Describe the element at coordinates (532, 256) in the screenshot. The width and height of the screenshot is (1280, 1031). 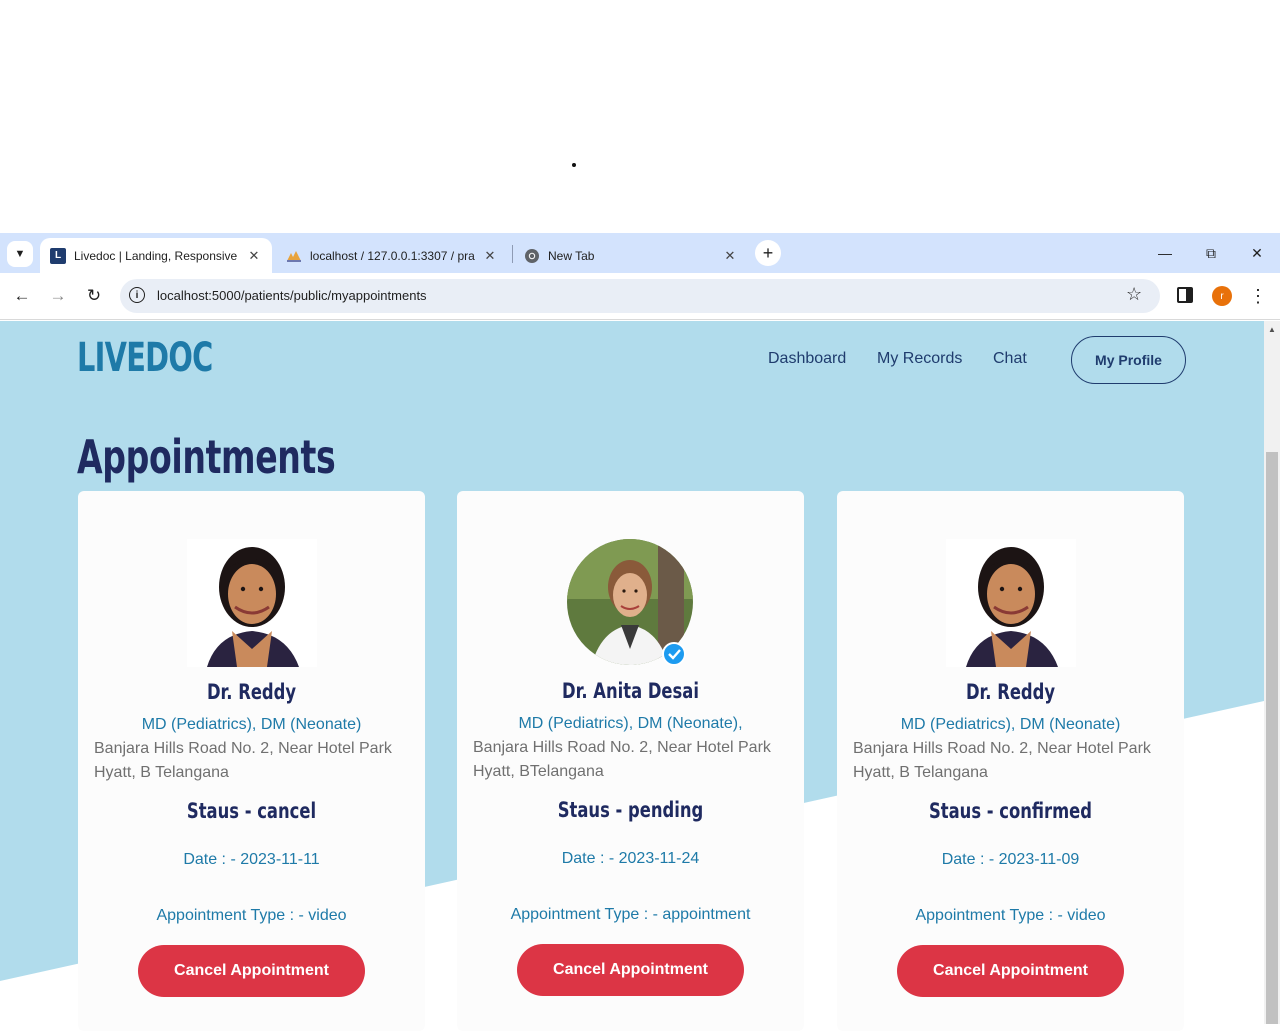
I see `chrome-icon` at that location.